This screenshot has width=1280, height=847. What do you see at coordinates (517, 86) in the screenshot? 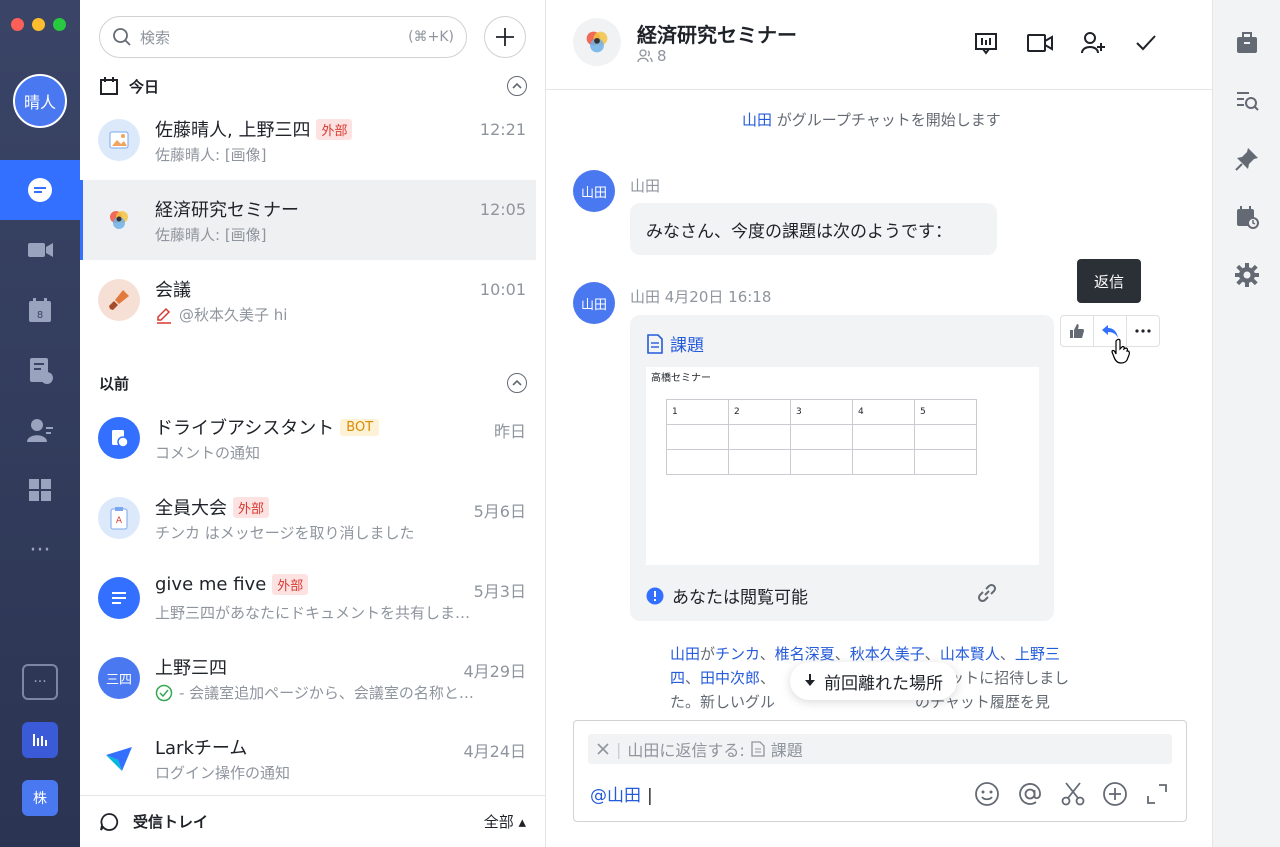
I see `collapse-today-button` at bounding box center [517, 86].